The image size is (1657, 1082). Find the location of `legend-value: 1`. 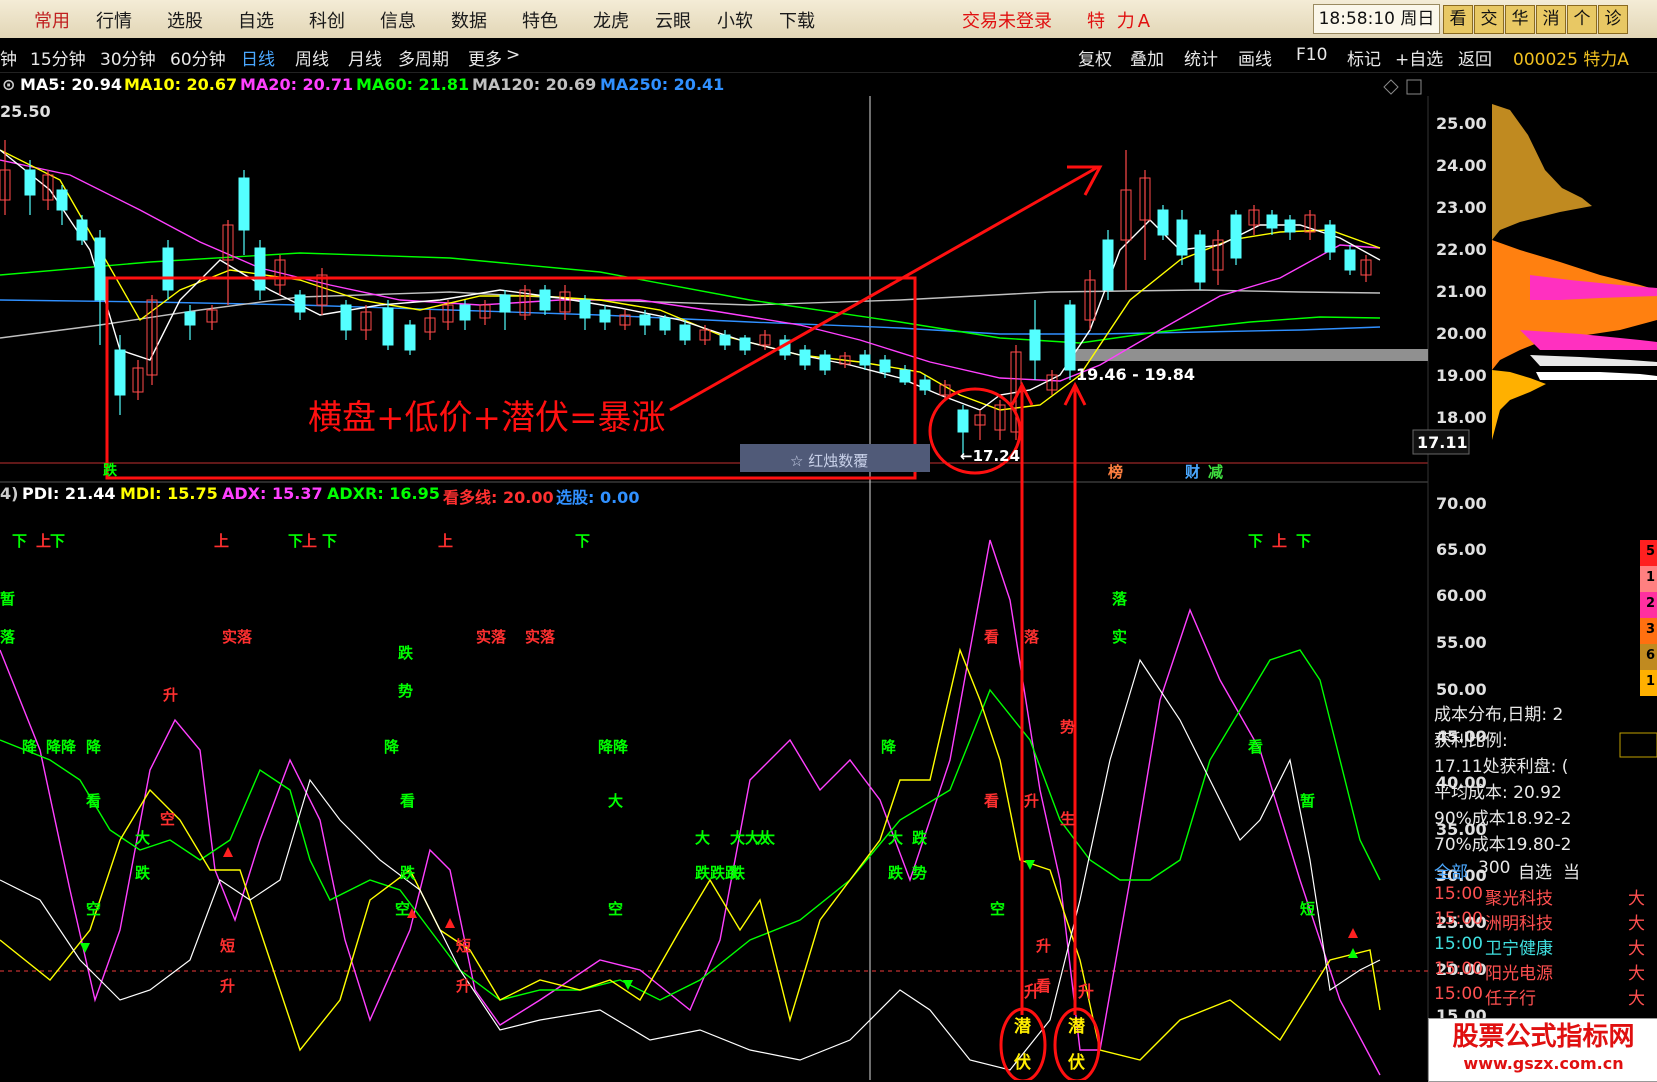

legend-value: 1 is located at coordinates (1651, 577).